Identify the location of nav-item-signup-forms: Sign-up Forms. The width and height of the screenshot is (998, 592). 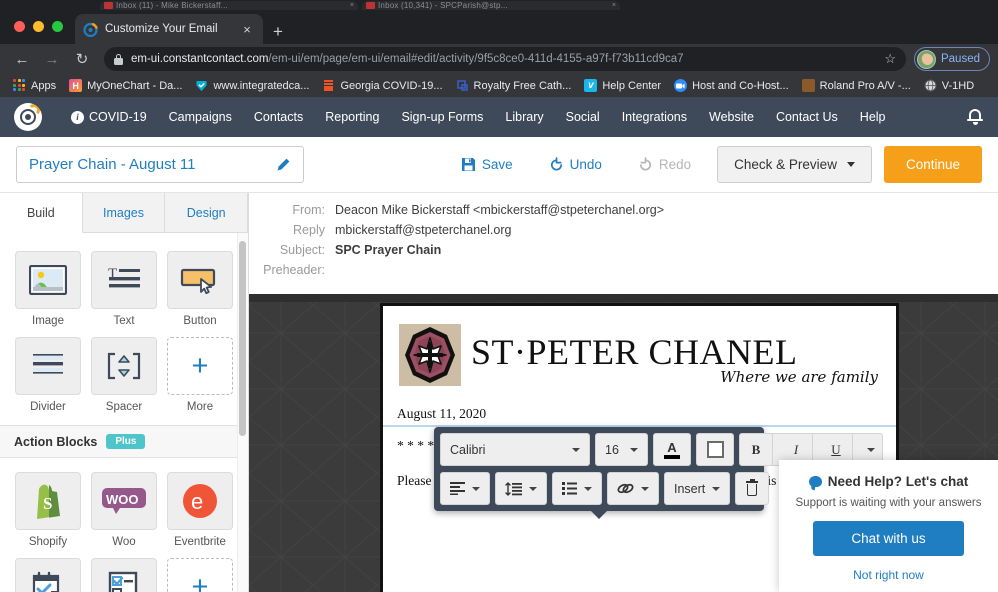
(442, 117).